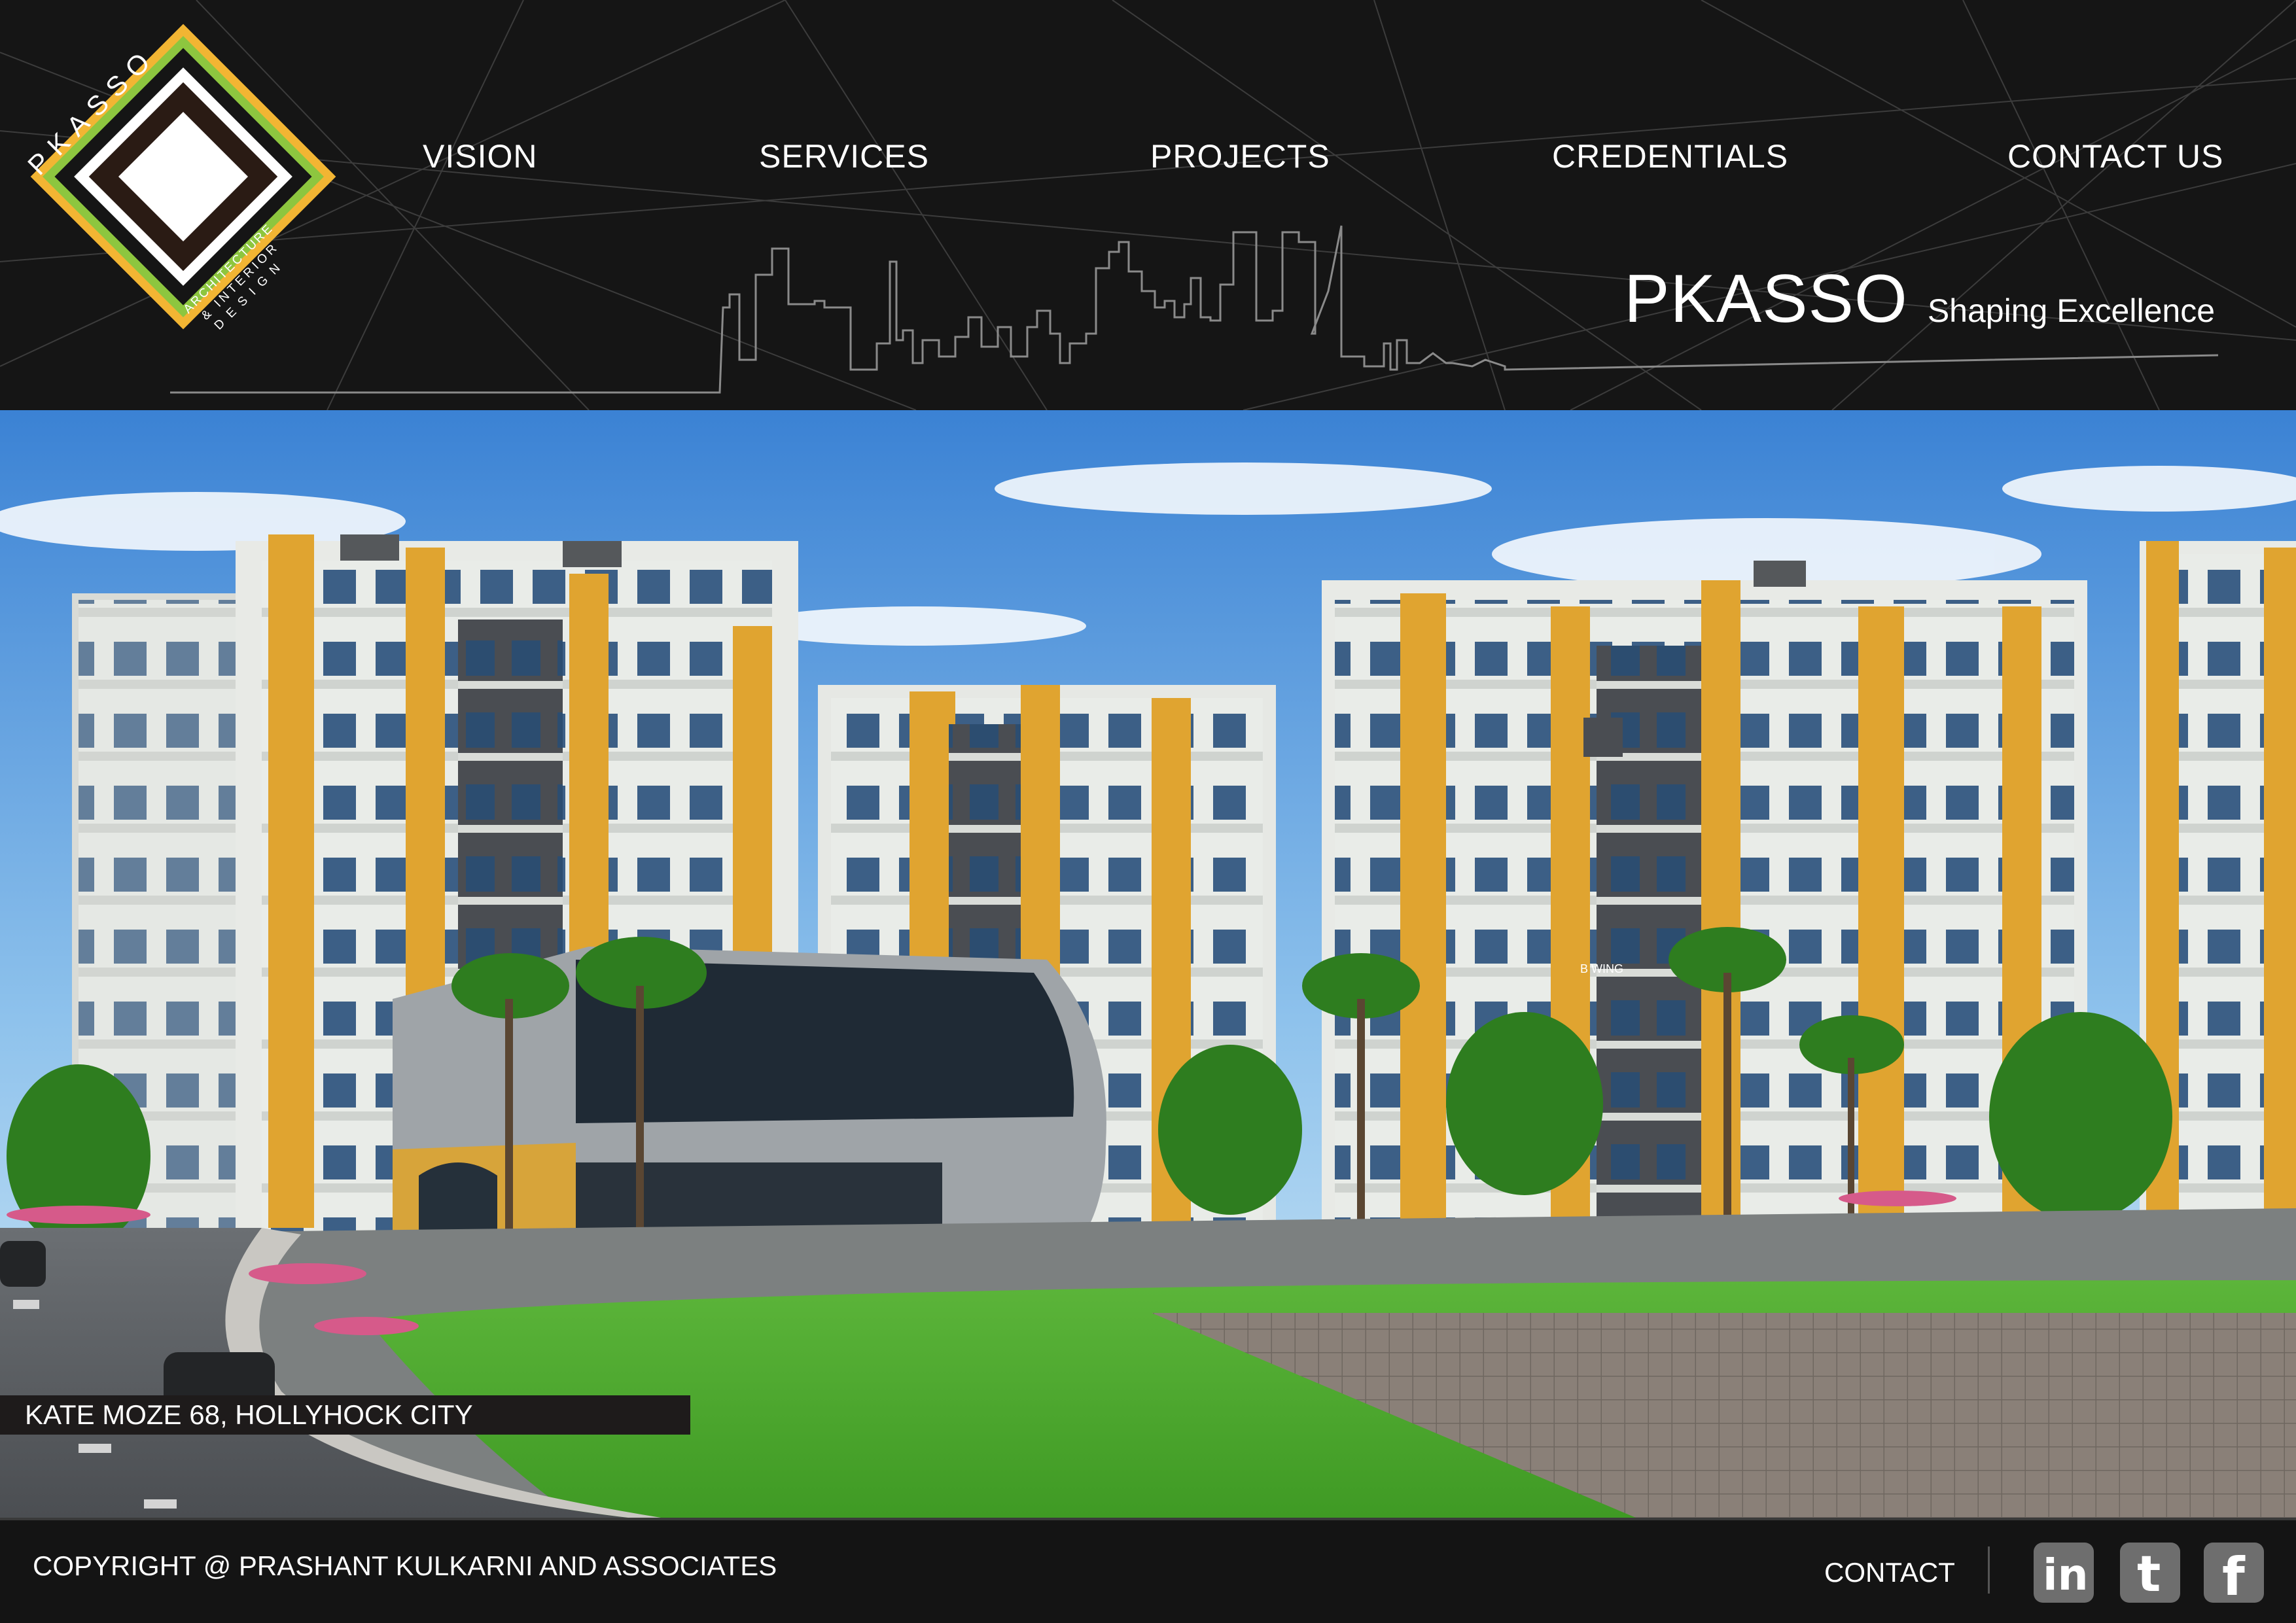  What do you see at coordinates (2115, 156) in the screenshot?
I see `nav-contact-us: CONTACT US` at bounding box center [2115, 156].